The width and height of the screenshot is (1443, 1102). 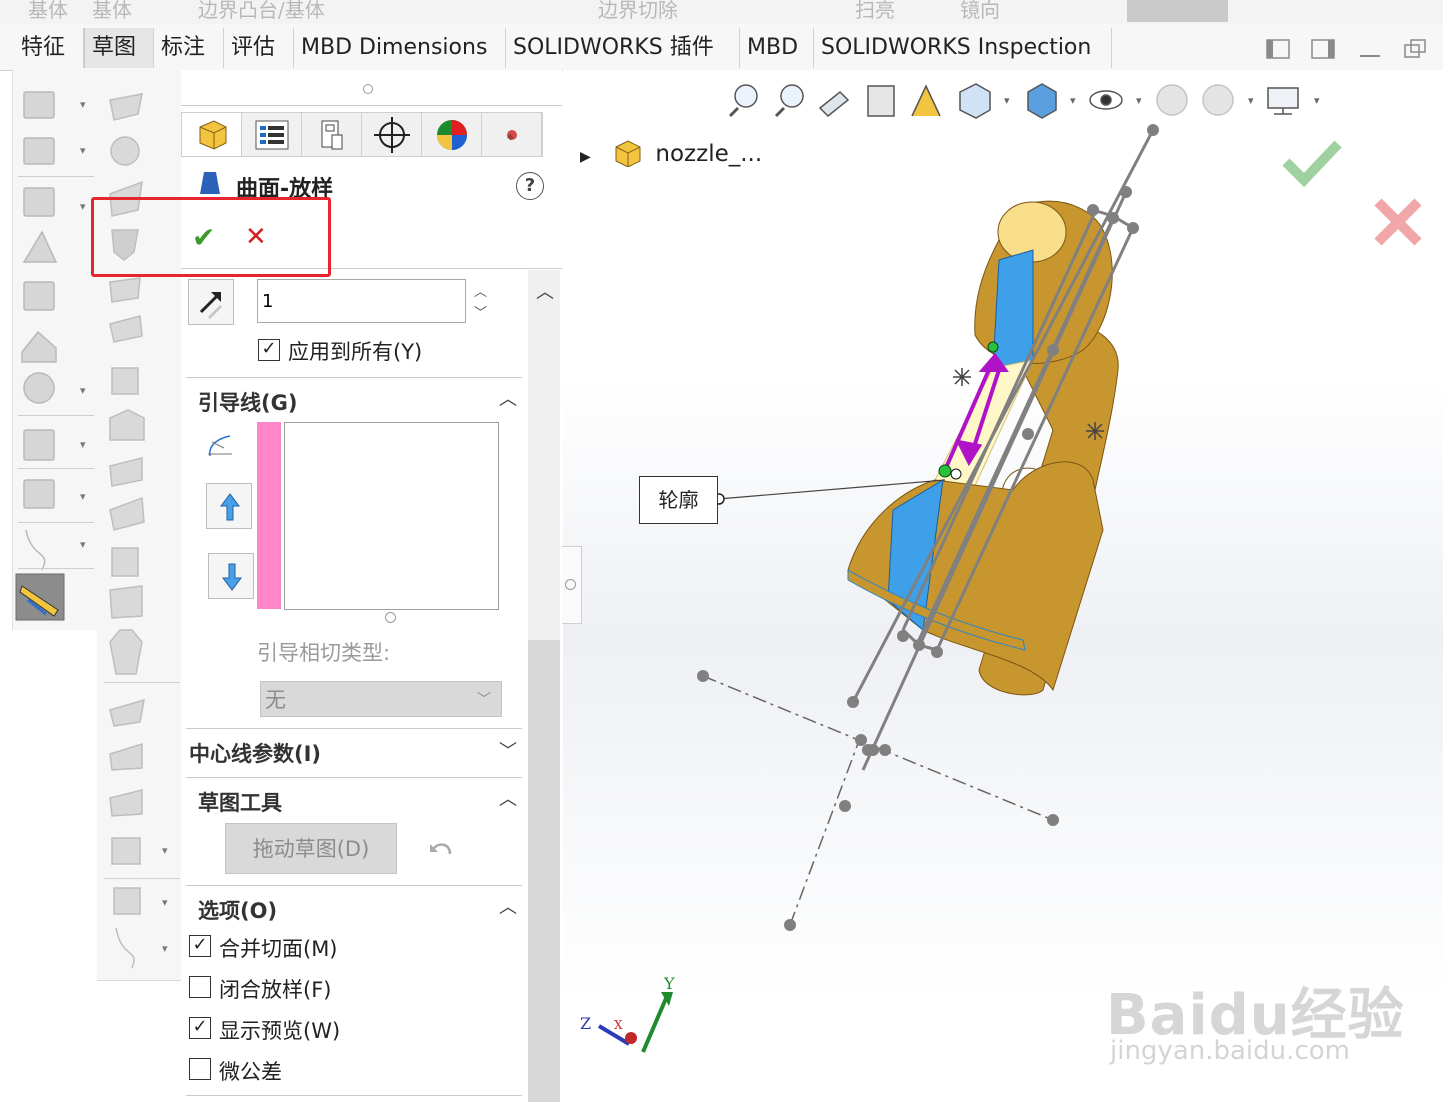 I want to click on tangency-length-input, so click(x=361, y=301).